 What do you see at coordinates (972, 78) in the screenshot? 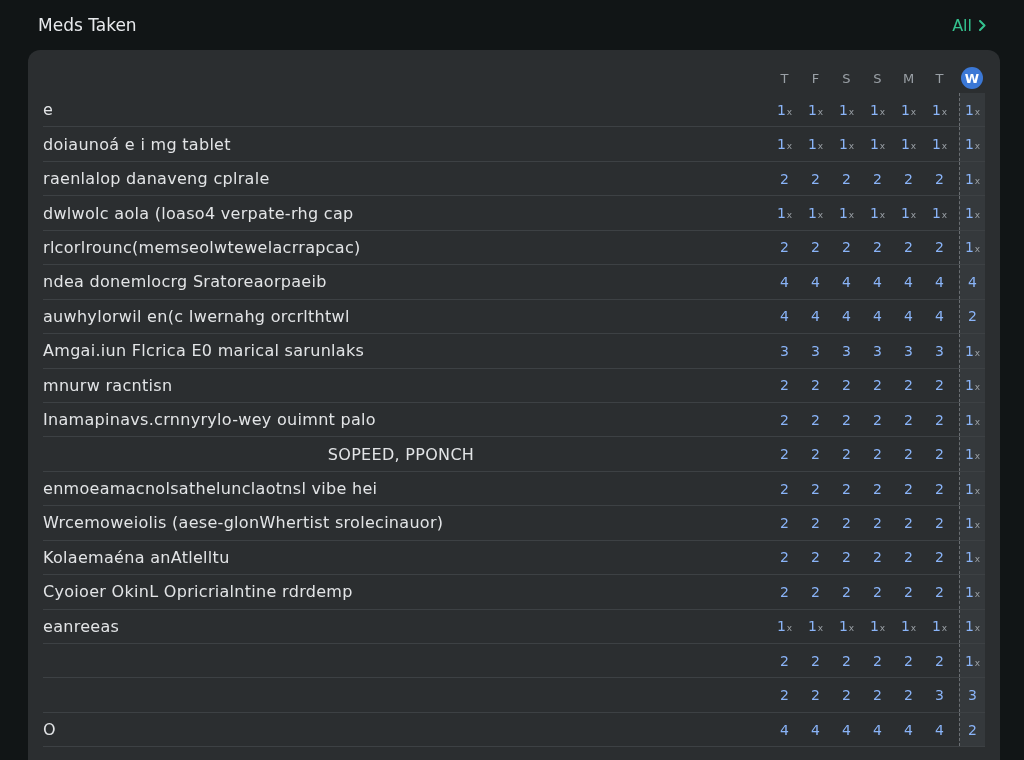
I see `day-label: W` at bounding box center [972, 78].